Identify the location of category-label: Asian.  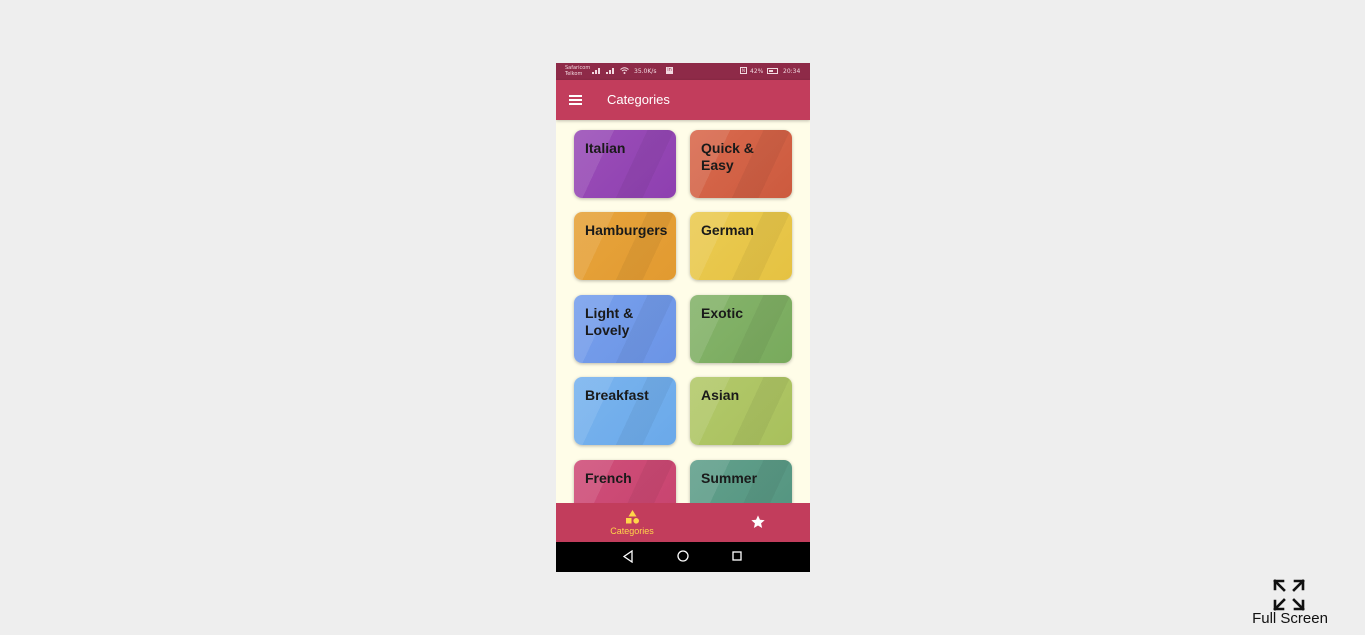
(720, 395).